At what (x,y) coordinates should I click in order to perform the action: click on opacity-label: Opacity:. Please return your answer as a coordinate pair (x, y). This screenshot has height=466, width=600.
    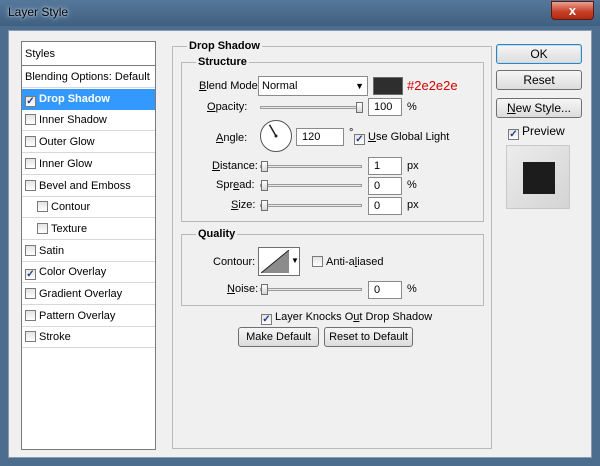
    Looking at the image, I should click on (227, 107).